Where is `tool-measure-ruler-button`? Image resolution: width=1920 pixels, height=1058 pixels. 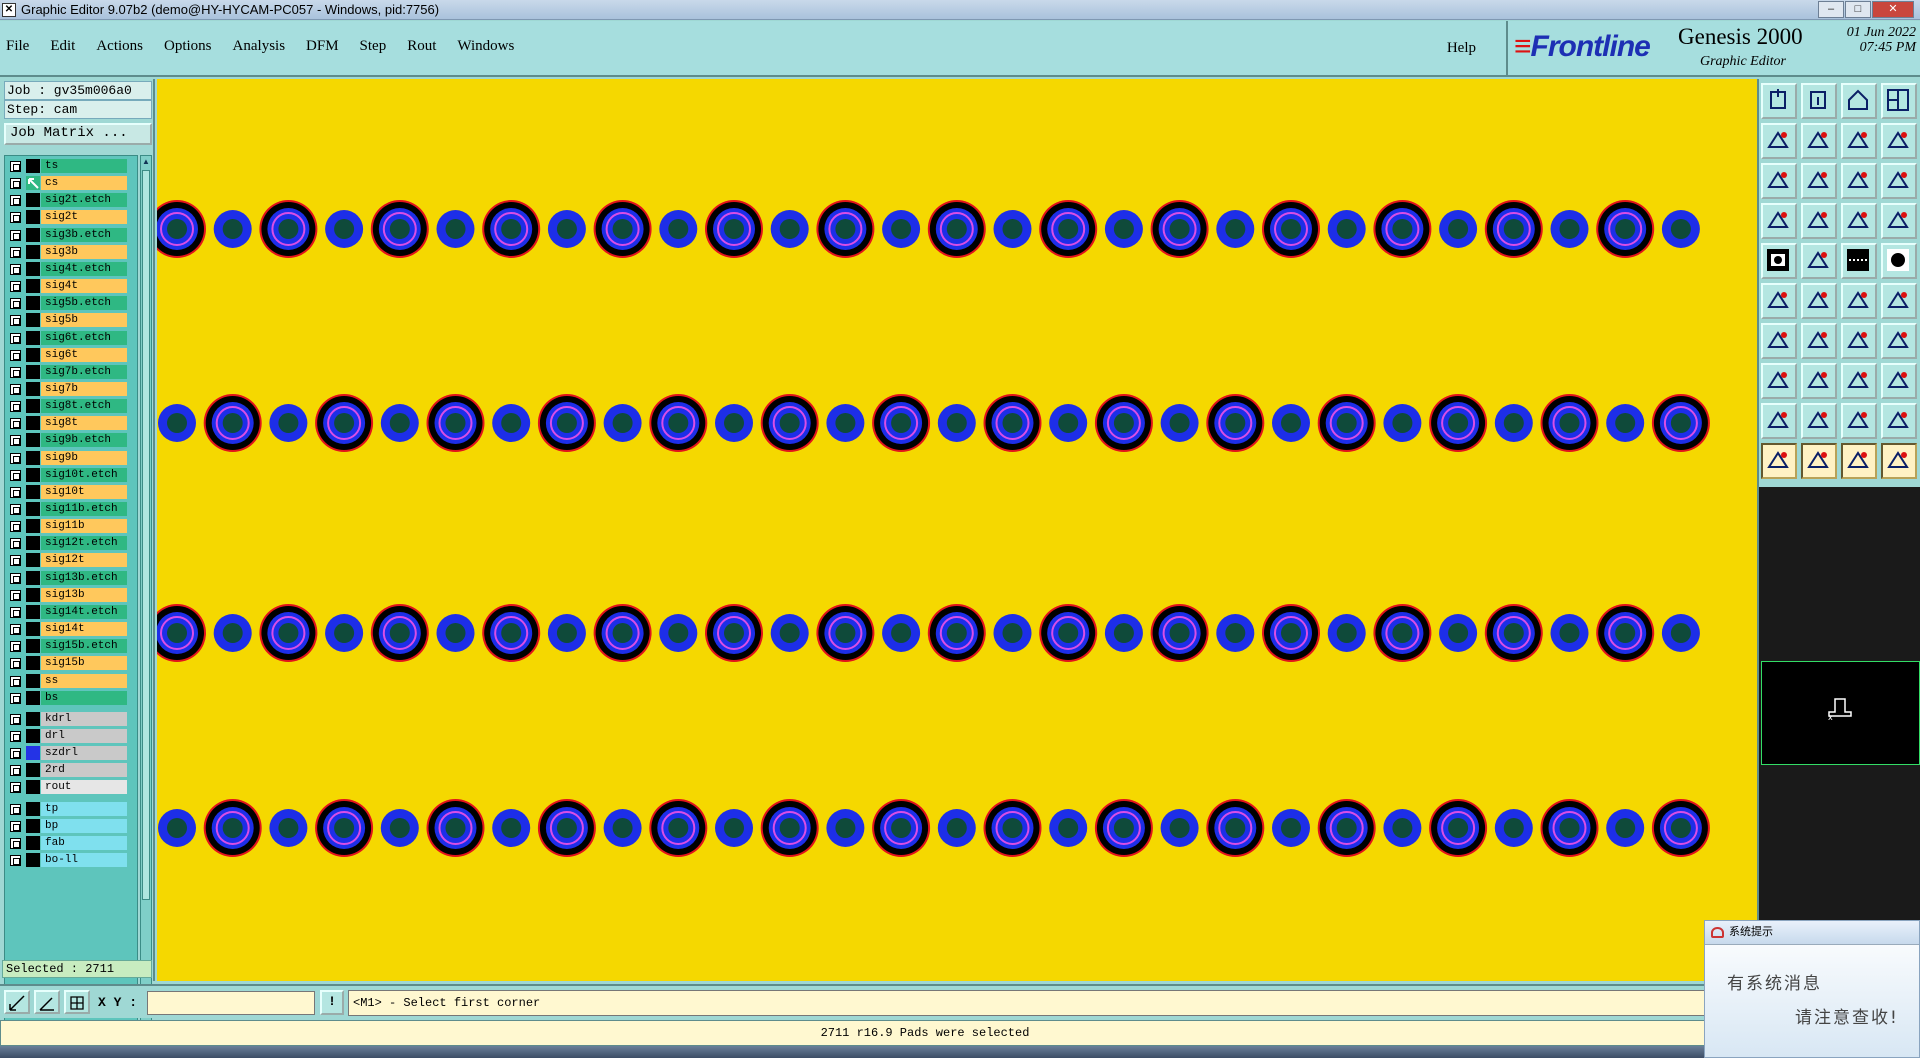
tool-measure-ruler-button is located at coordinates (1859, 261).